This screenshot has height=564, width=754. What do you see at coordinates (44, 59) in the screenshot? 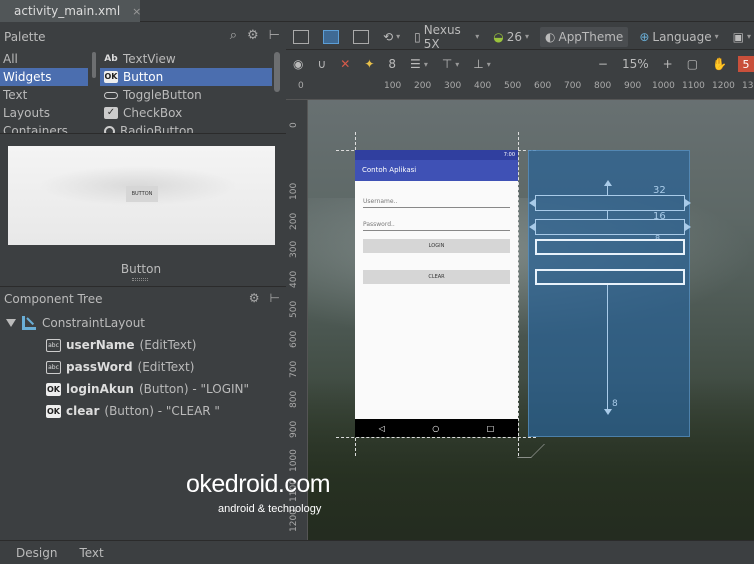
I see `palette-category-all: All` at bounding box center [44, 59].